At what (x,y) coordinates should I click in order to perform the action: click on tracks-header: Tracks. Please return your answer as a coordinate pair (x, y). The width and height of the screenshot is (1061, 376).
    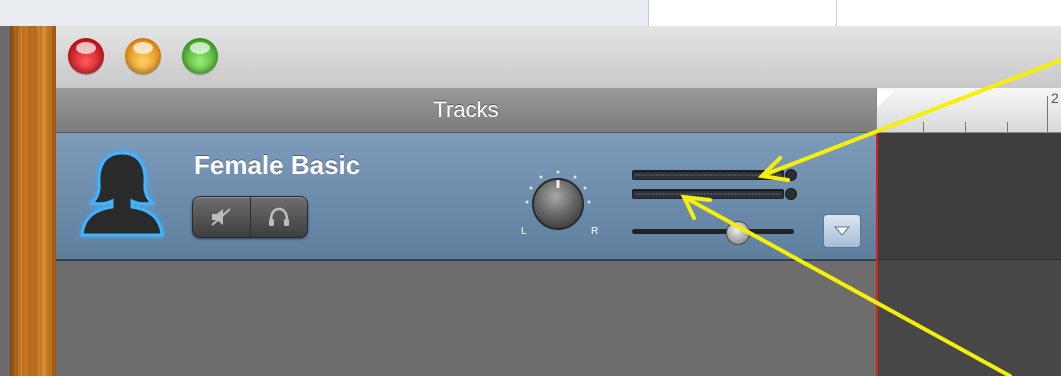
    Looking at the image, I should click on (466, 110).